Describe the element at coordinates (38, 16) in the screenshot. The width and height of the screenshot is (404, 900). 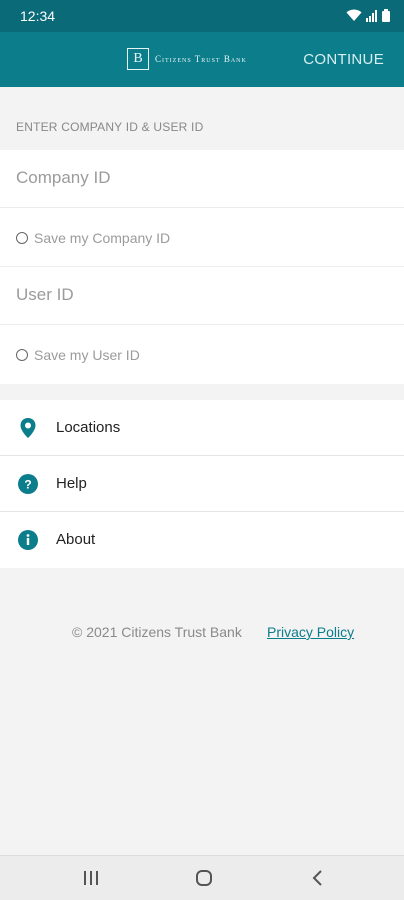
I see `status-time: 12:34` at that location.